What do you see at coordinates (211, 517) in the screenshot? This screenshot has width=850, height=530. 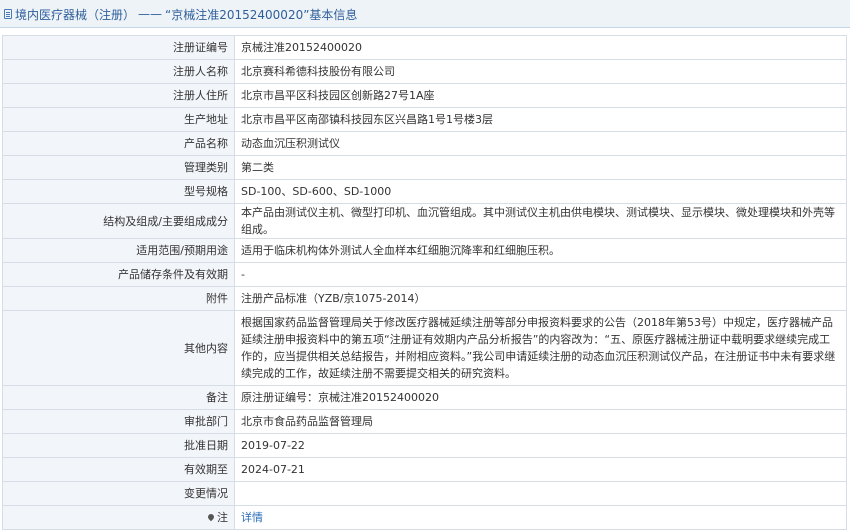 I see `pin-icon` at bounding box center [211, 517].